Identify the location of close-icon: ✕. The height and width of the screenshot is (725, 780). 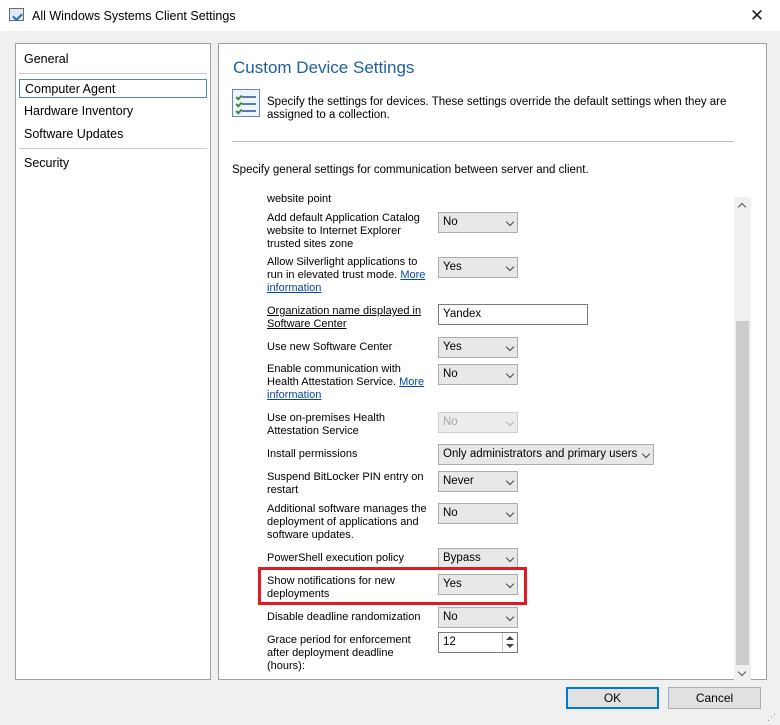
(757, 15).